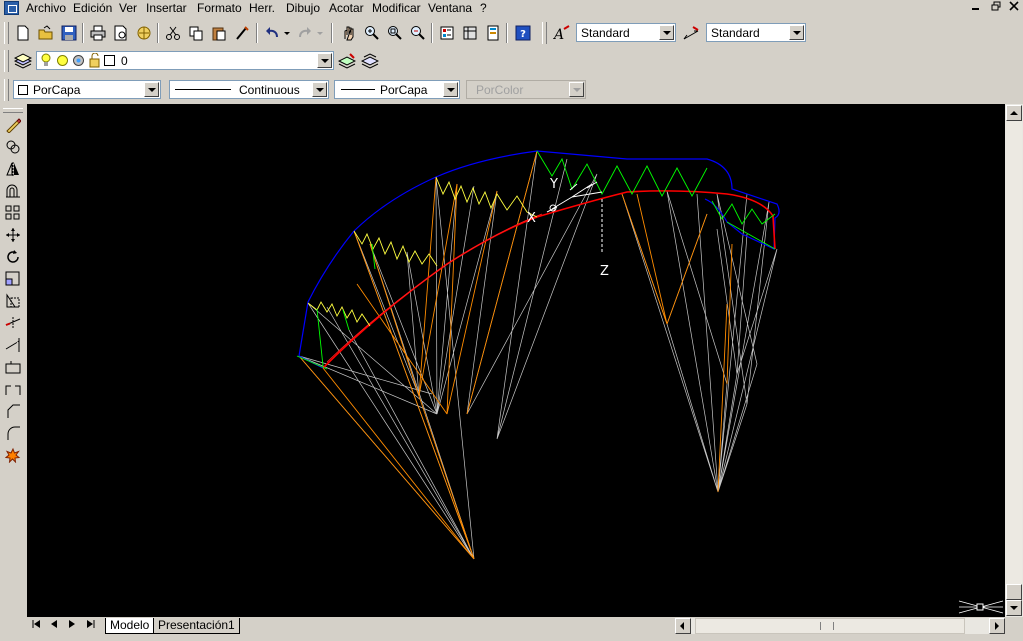 Image resolution: width=1023 pixels, height=641 pixels. What do you see at coordinates (196, 626) in the screenshot?
I see `tab-presentacion1: Presentación1` at bounding box center [196, 626].